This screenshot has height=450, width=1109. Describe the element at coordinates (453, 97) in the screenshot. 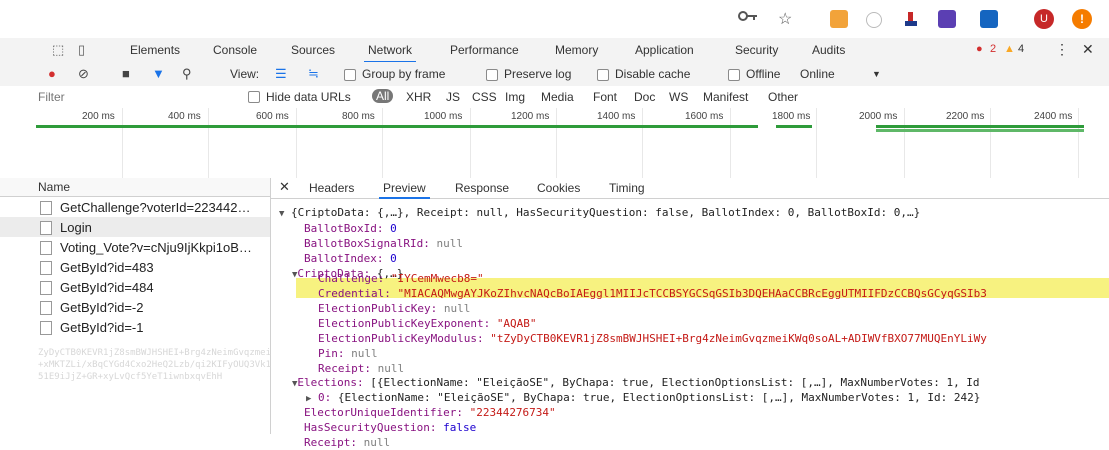

I see `filter-type-js: JS` at that location.